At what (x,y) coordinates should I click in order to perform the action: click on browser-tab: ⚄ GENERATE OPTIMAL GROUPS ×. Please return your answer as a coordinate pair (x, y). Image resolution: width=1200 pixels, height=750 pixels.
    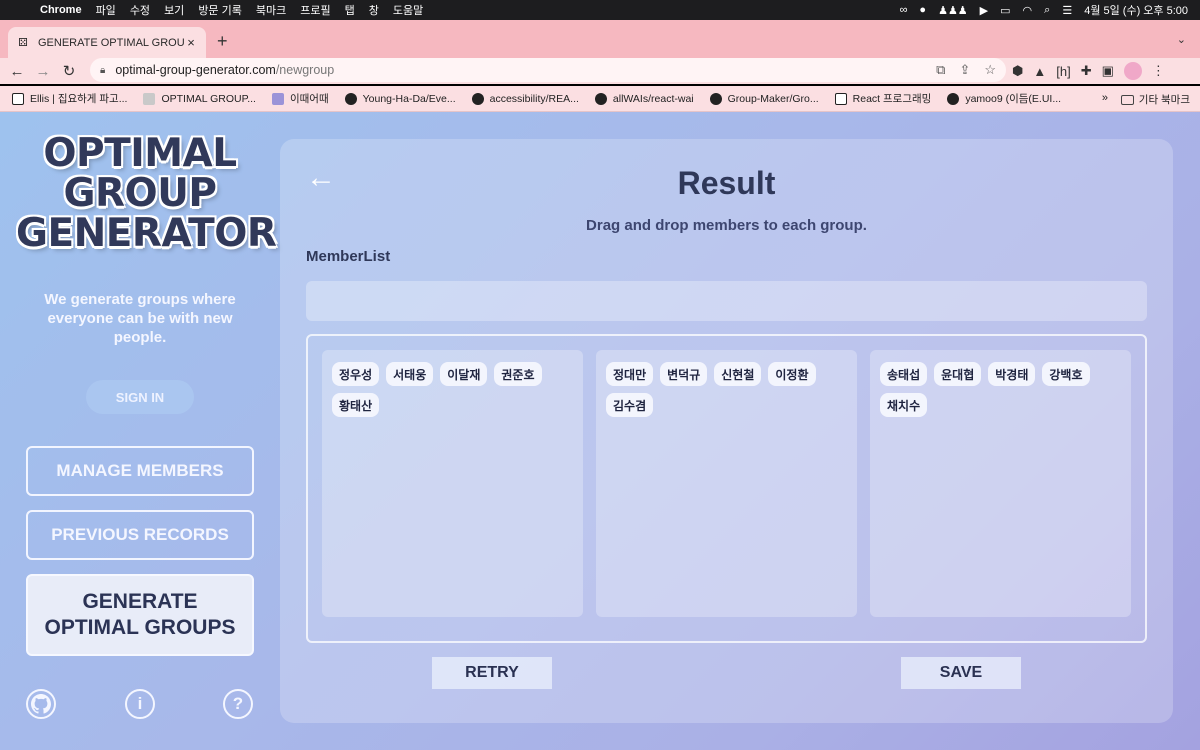
    Looking at the image, I should click on (107, 42).